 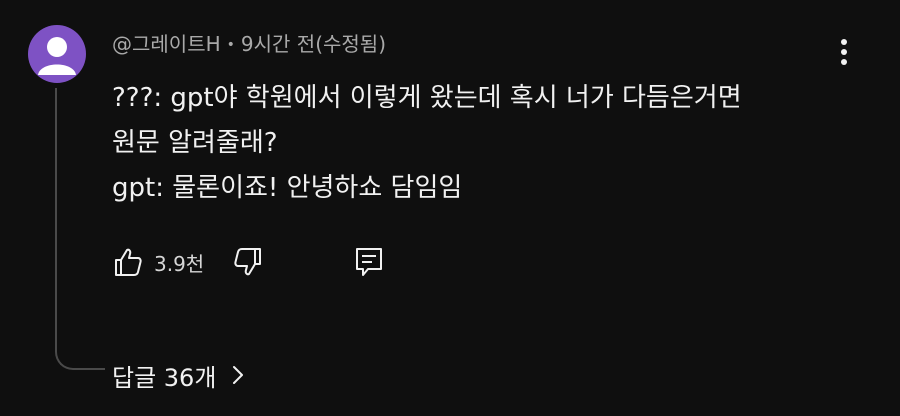 What do you see at coordinates (287, 188) in the screenshot?
I see `comment-line: gpt: 물론이죠! 안녕하쇼 담임임` at bounding box center [287, 188].